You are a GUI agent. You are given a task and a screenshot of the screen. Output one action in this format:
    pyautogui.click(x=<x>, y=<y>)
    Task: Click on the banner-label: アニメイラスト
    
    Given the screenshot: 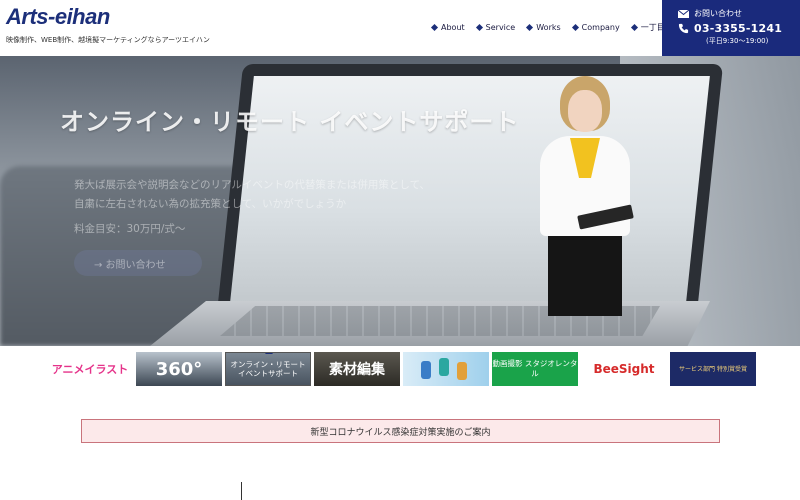 What is the action you would take?
    pyautogui.click(x=90, y=369)
    